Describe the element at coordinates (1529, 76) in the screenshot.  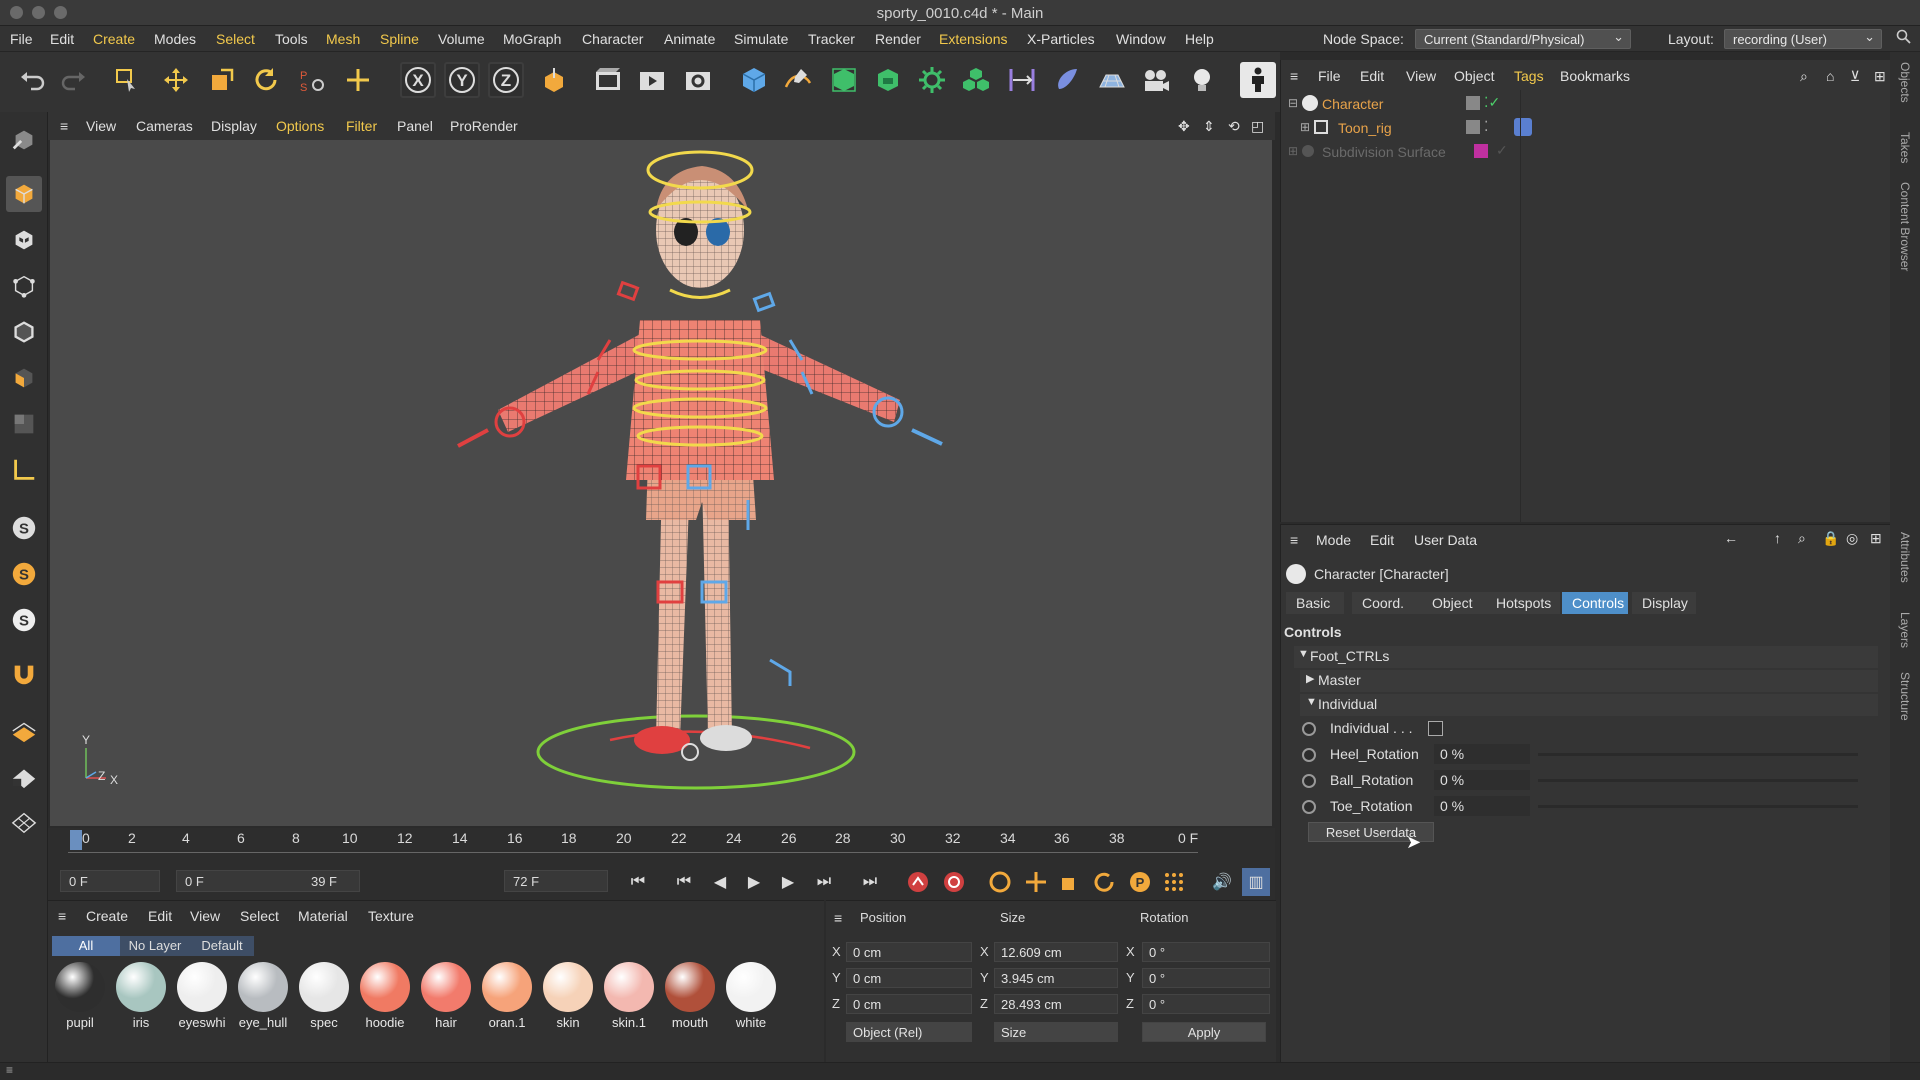
I see `object-menu-tags: Tags` at that location.